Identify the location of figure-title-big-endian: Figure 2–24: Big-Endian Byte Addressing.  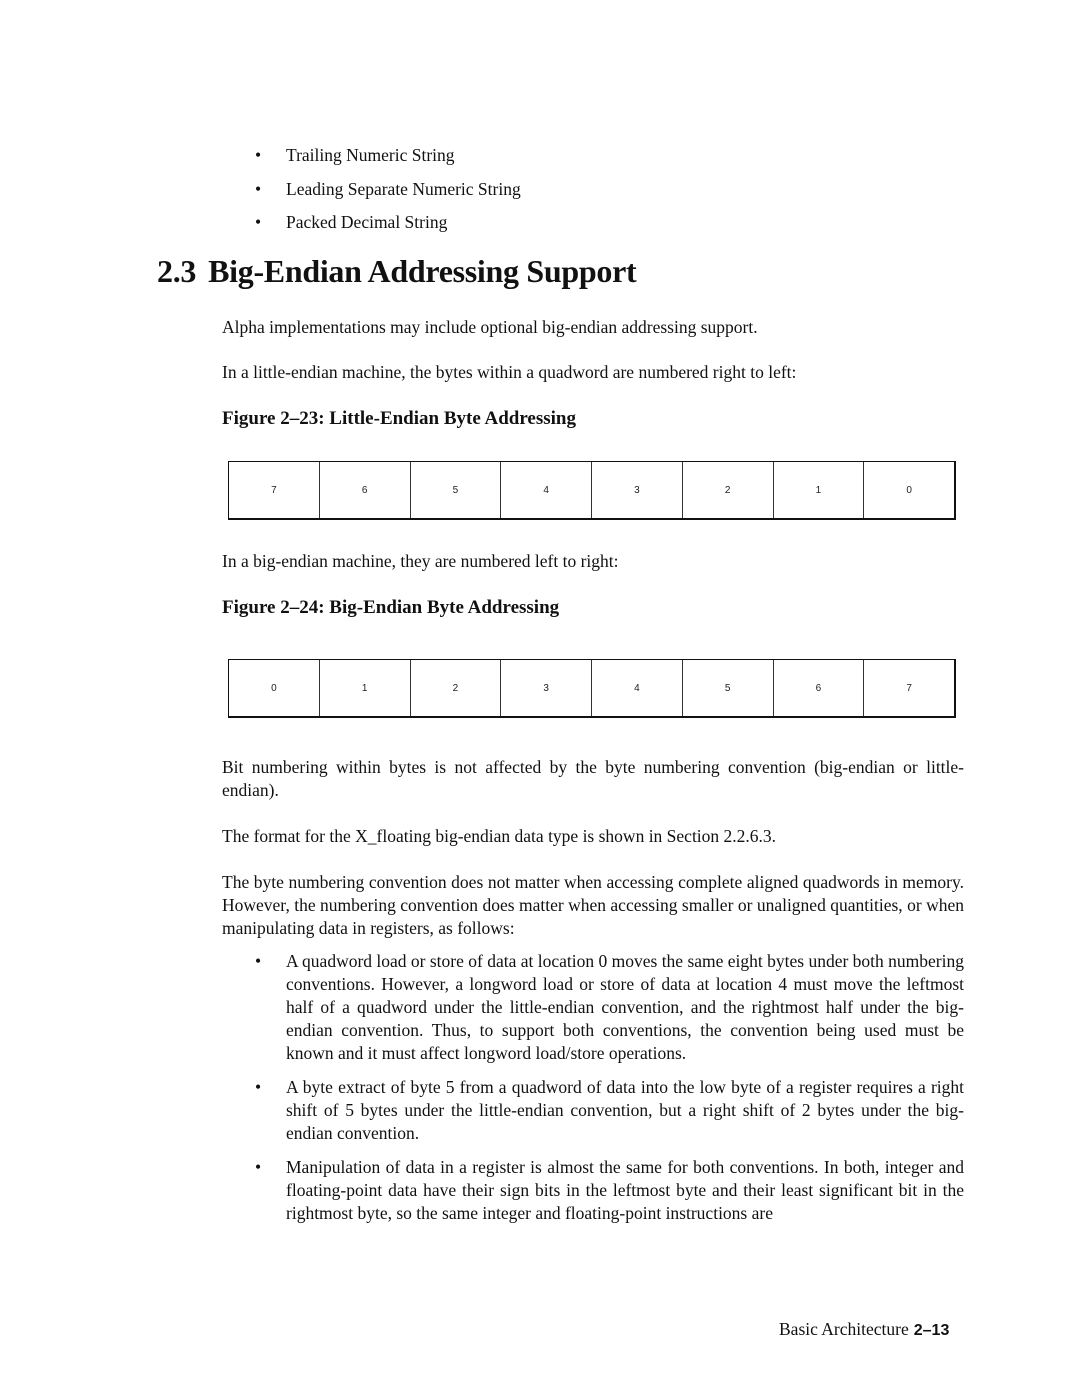
(391, 607).